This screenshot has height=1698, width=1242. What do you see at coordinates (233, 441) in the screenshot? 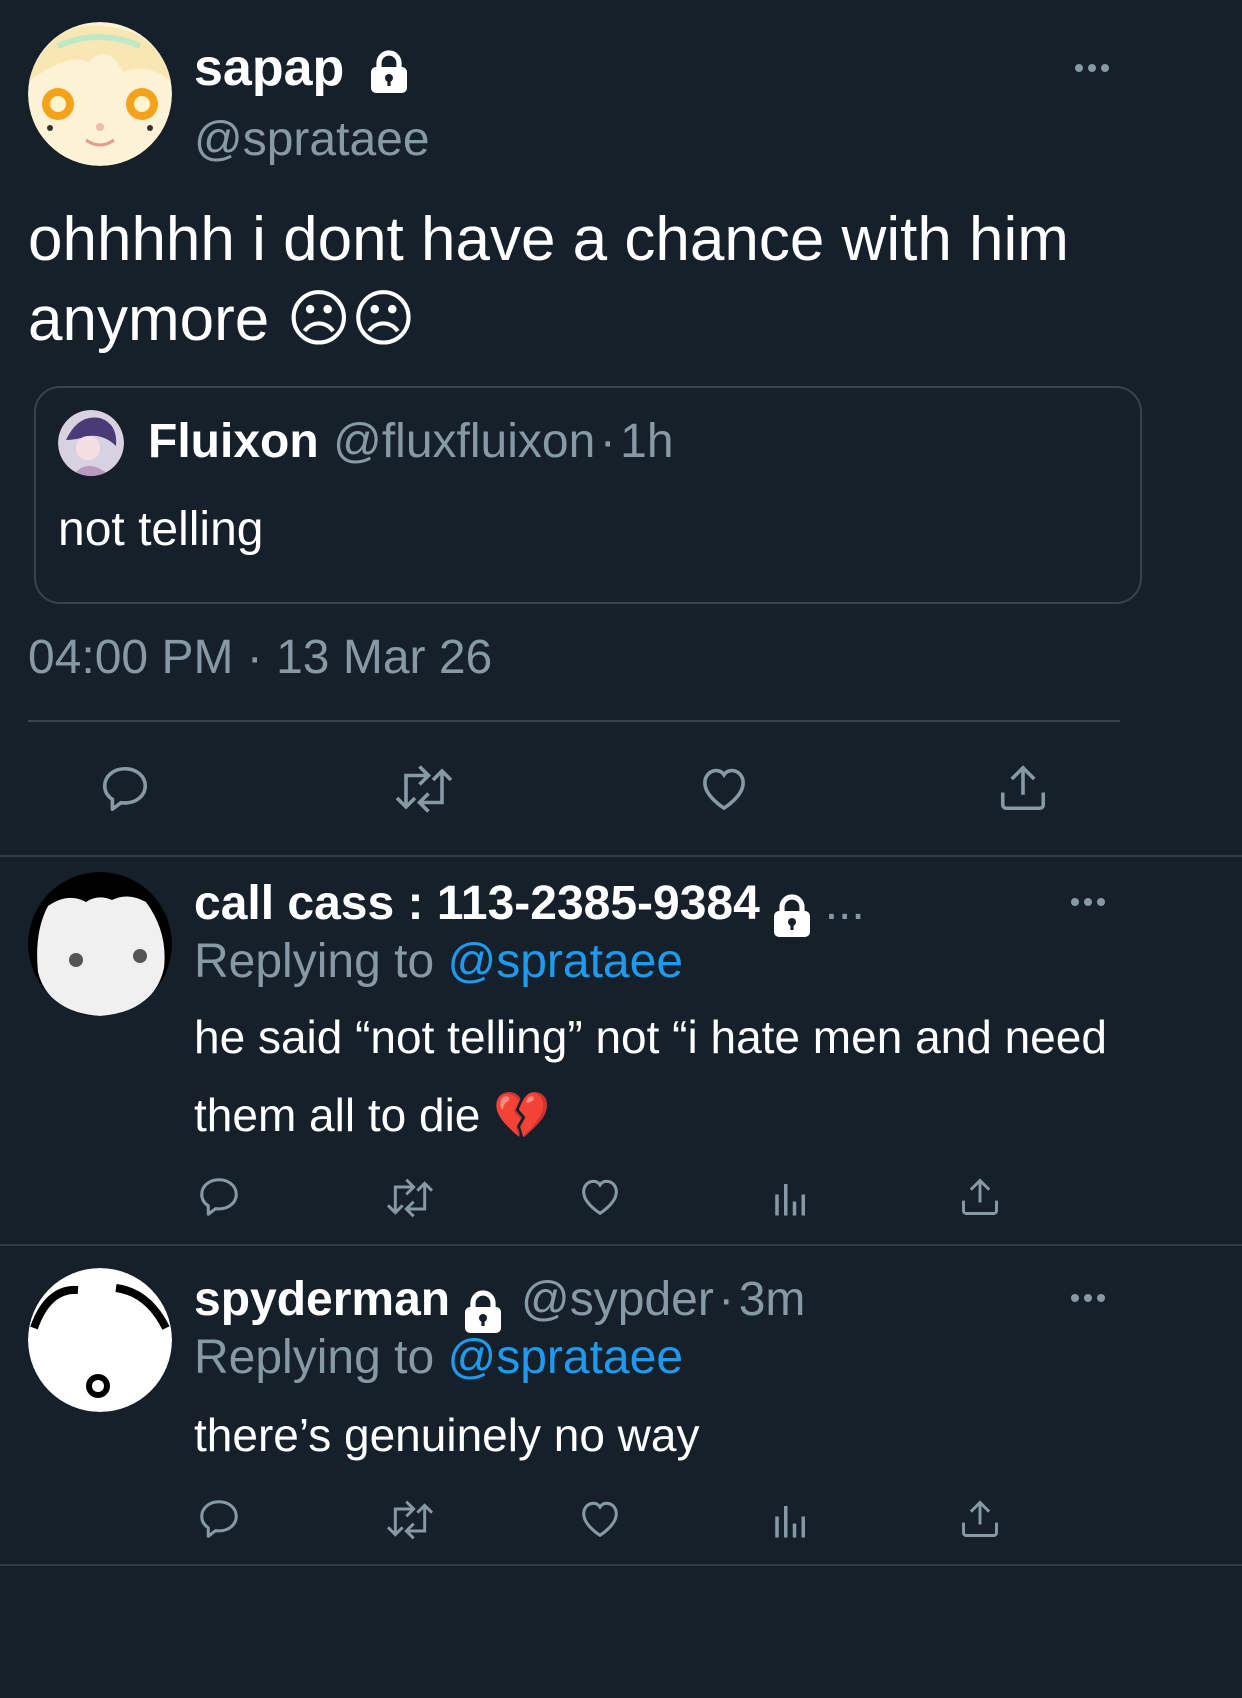
I see `quoted-display-name: Fluixon` at bounding box center [233, 441].